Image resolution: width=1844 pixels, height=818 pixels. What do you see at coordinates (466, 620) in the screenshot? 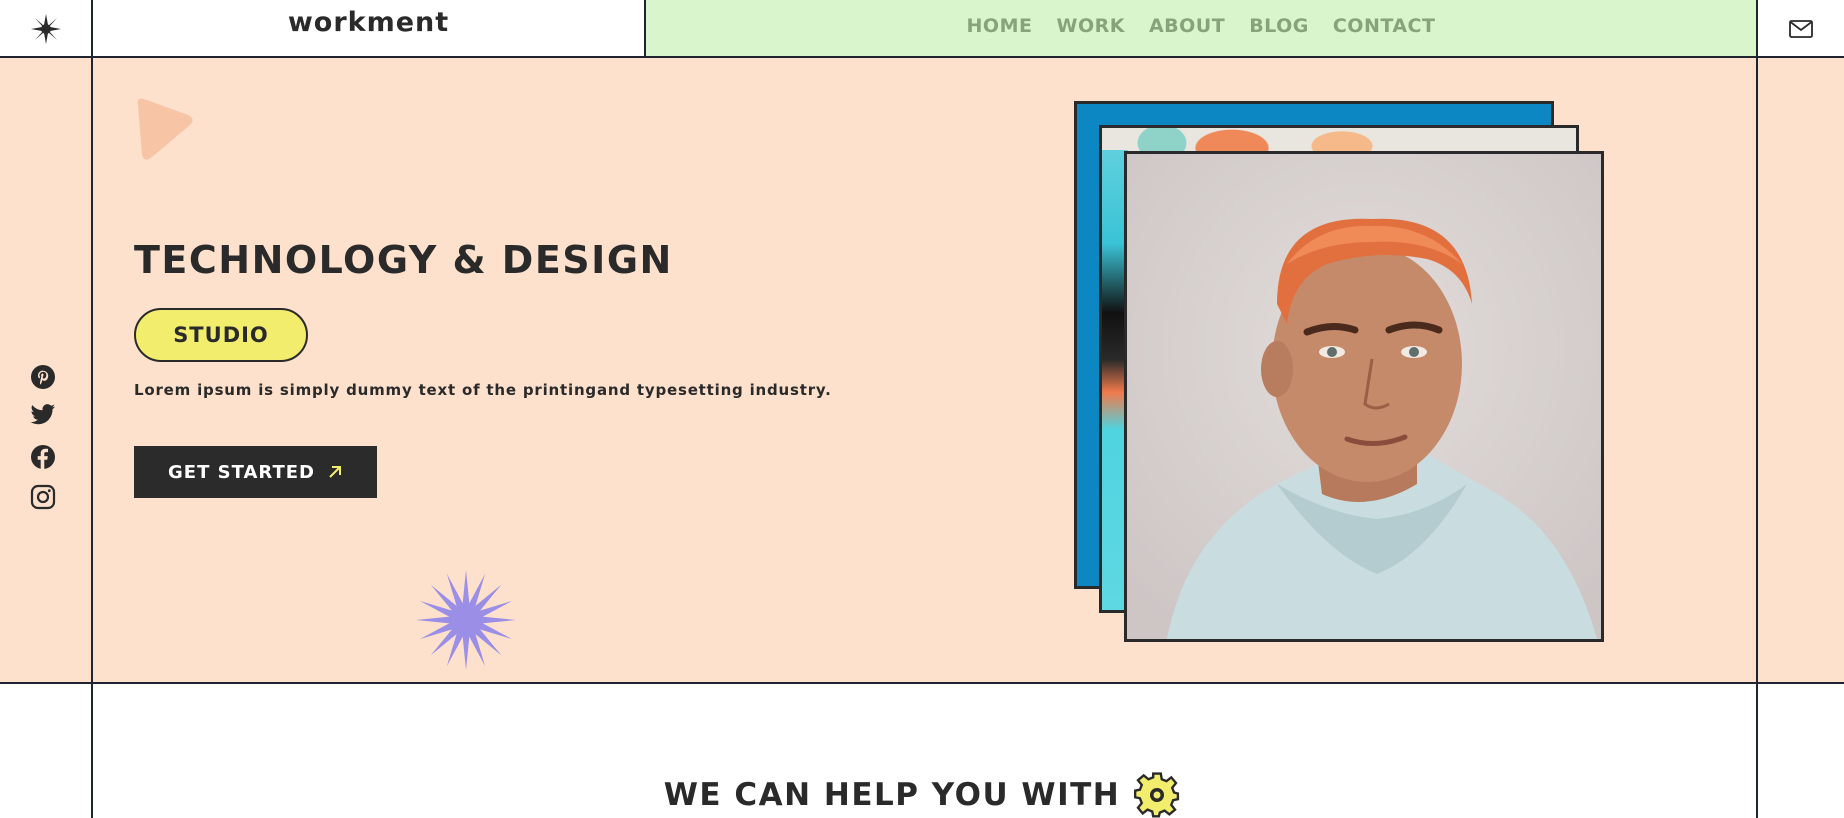
I see `starburst-decoration-icon` at bounding box center [466, 620].